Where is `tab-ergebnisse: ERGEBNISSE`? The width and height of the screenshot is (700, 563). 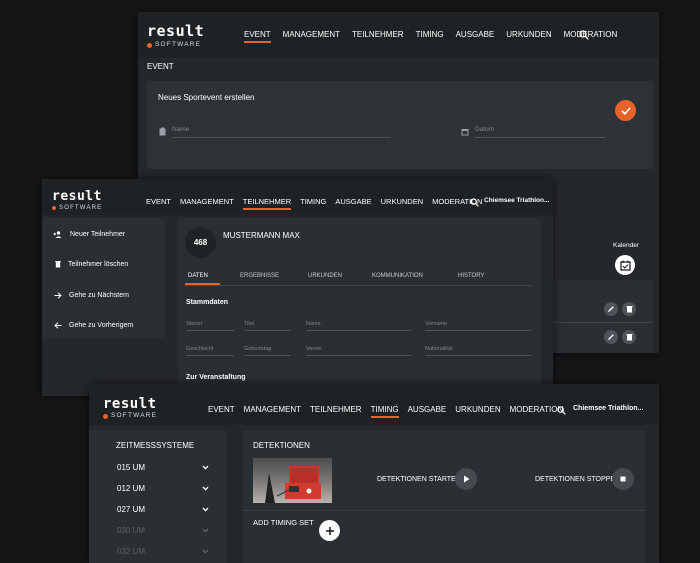
tab-ergebnisse: ERGEBNISSE is located at coordinates (259, 276).